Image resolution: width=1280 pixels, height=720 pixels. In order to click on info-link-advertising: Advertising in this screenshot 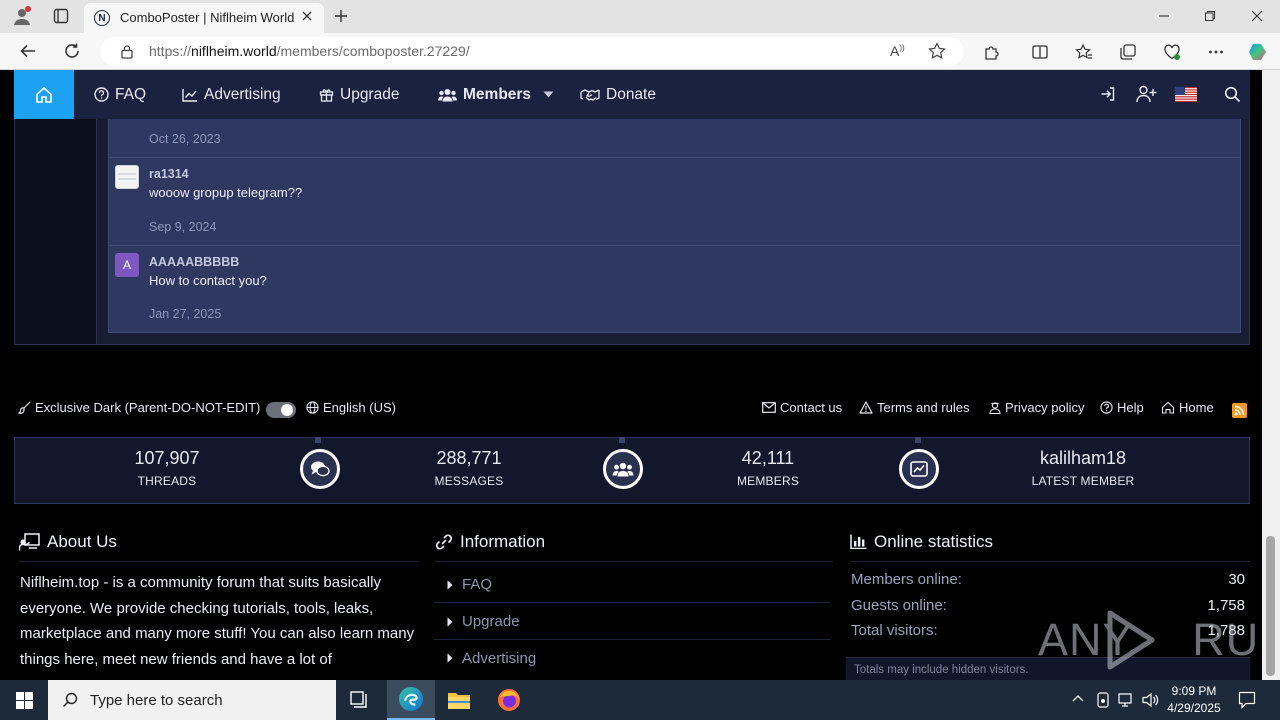, I will do `click(632, 658)`.